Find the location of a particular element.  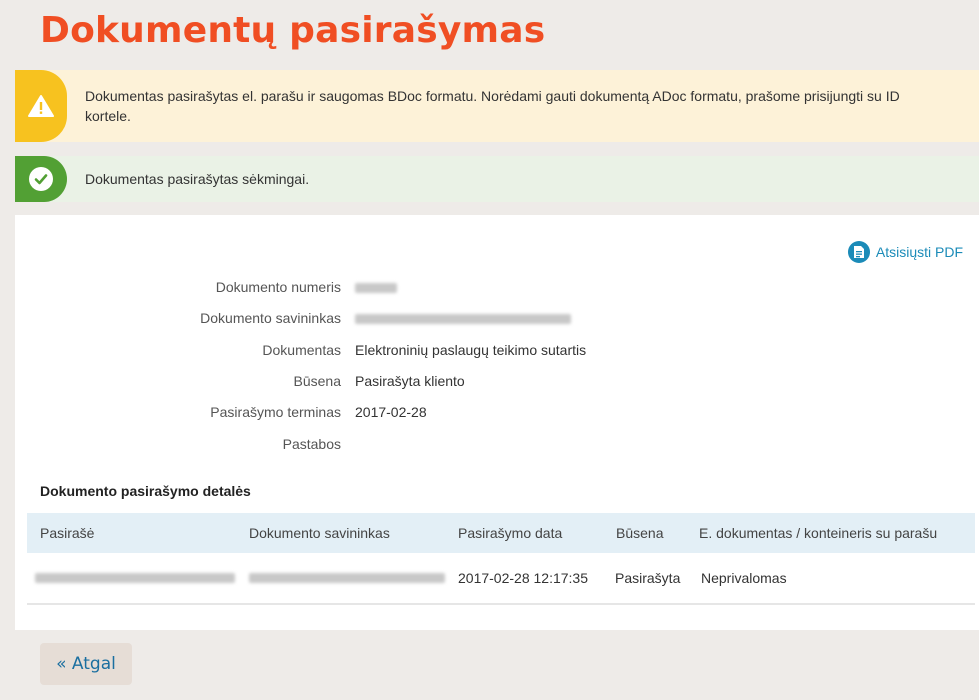

number-value is located at coordinates (376, 287).